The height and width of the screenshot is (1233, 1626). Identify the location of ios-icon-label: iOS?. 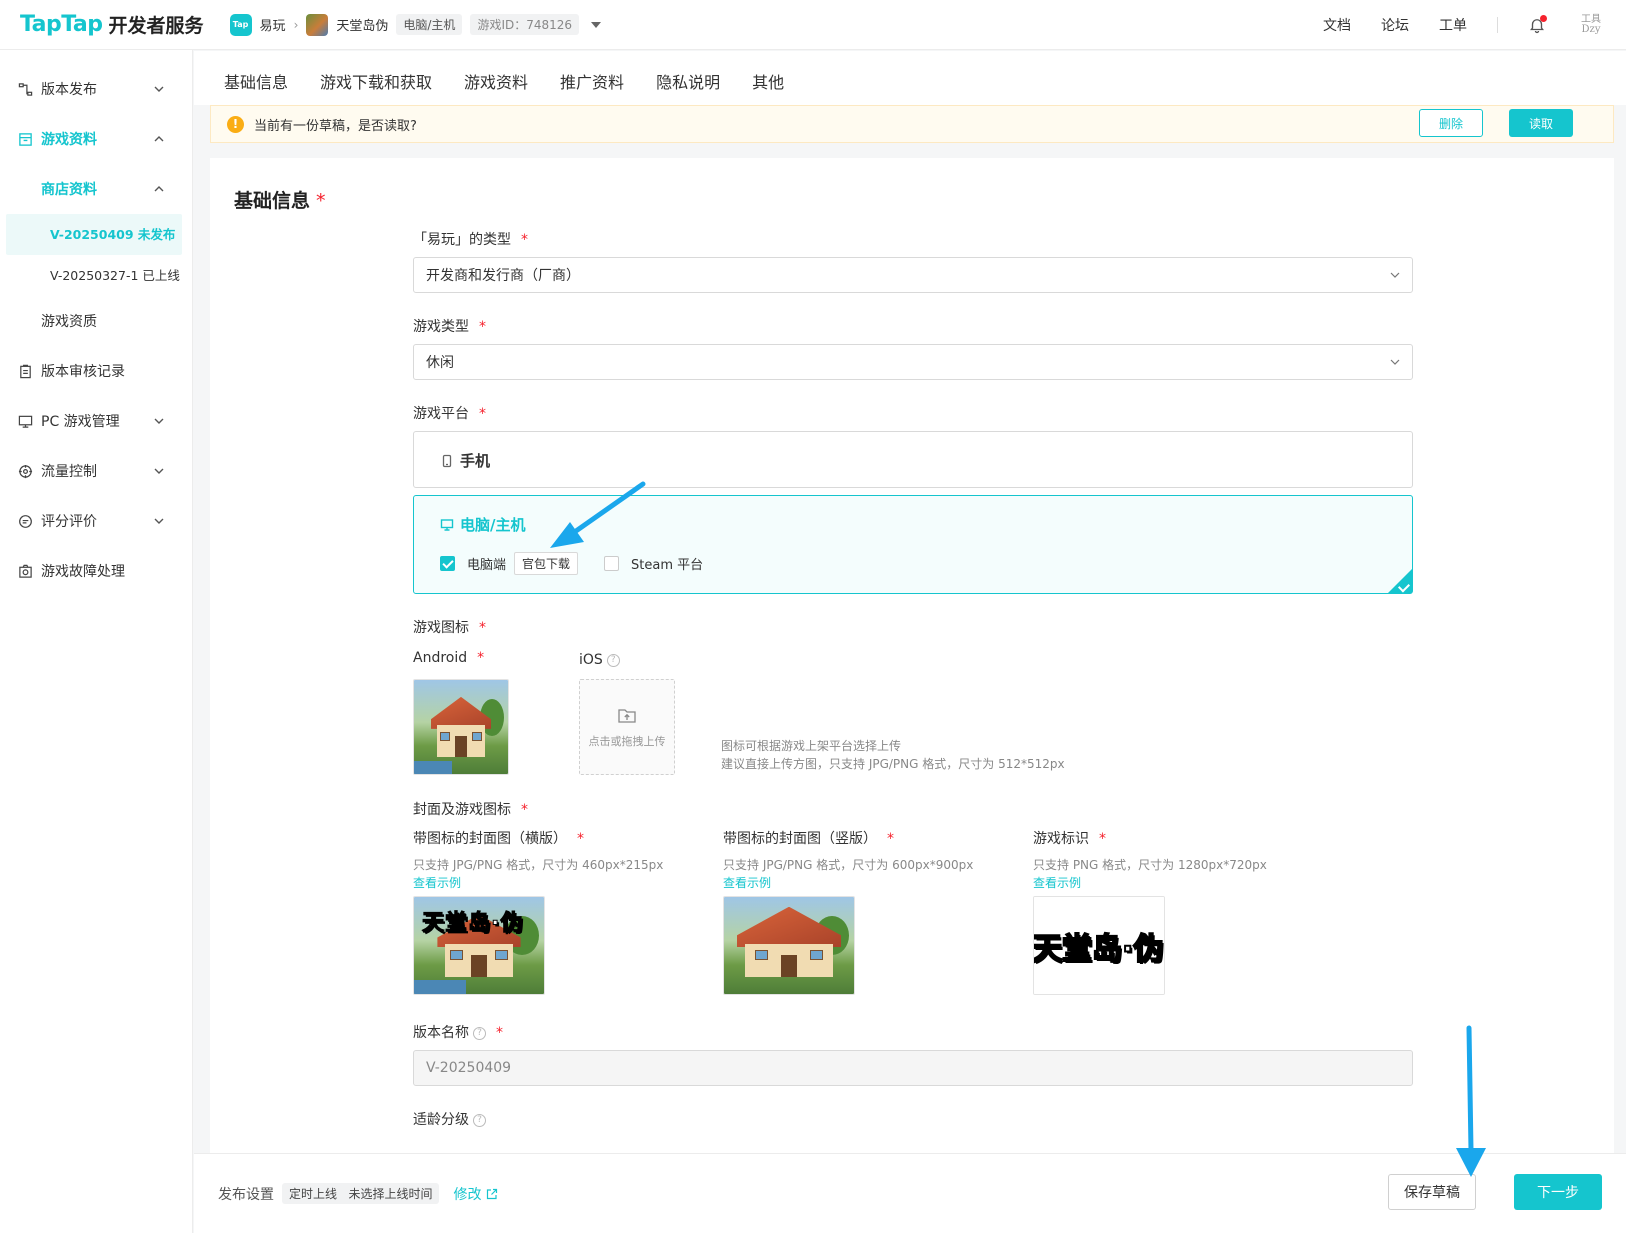
(599, 660).